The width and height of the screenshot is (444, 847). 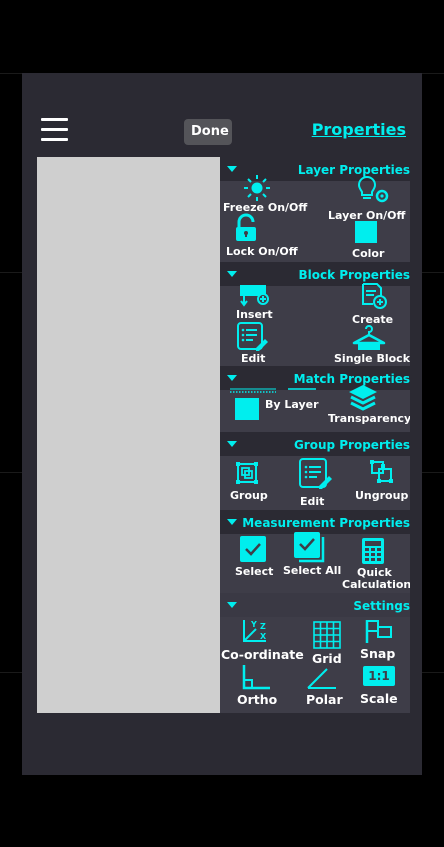 I want to click on layers-stack-icon, so click(x=363, y=398).